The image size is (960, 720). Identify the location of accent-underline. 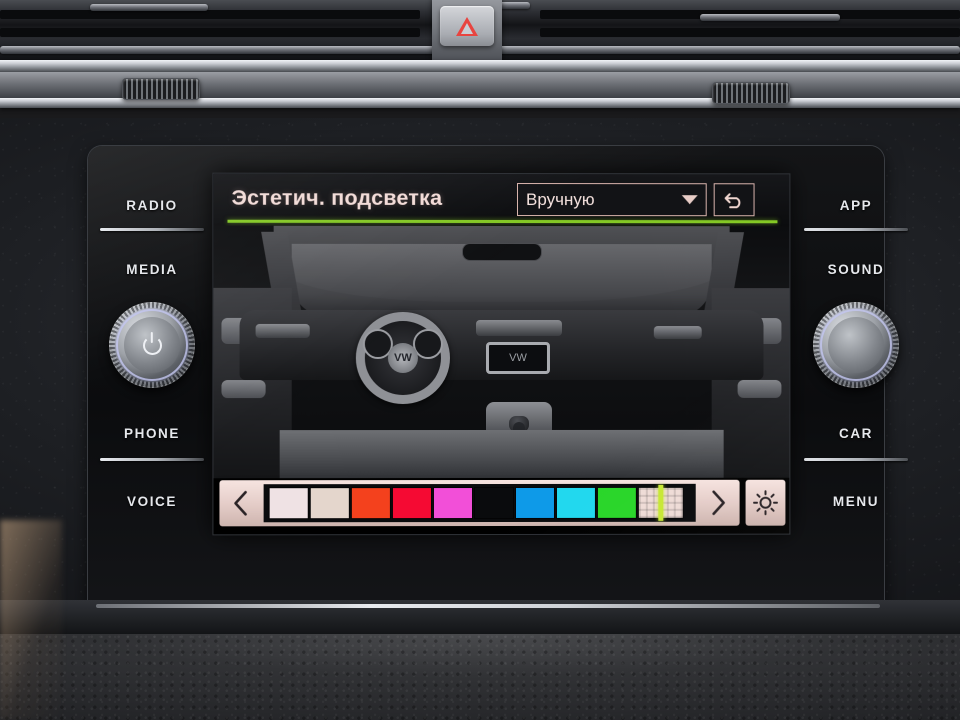
(502, 221).